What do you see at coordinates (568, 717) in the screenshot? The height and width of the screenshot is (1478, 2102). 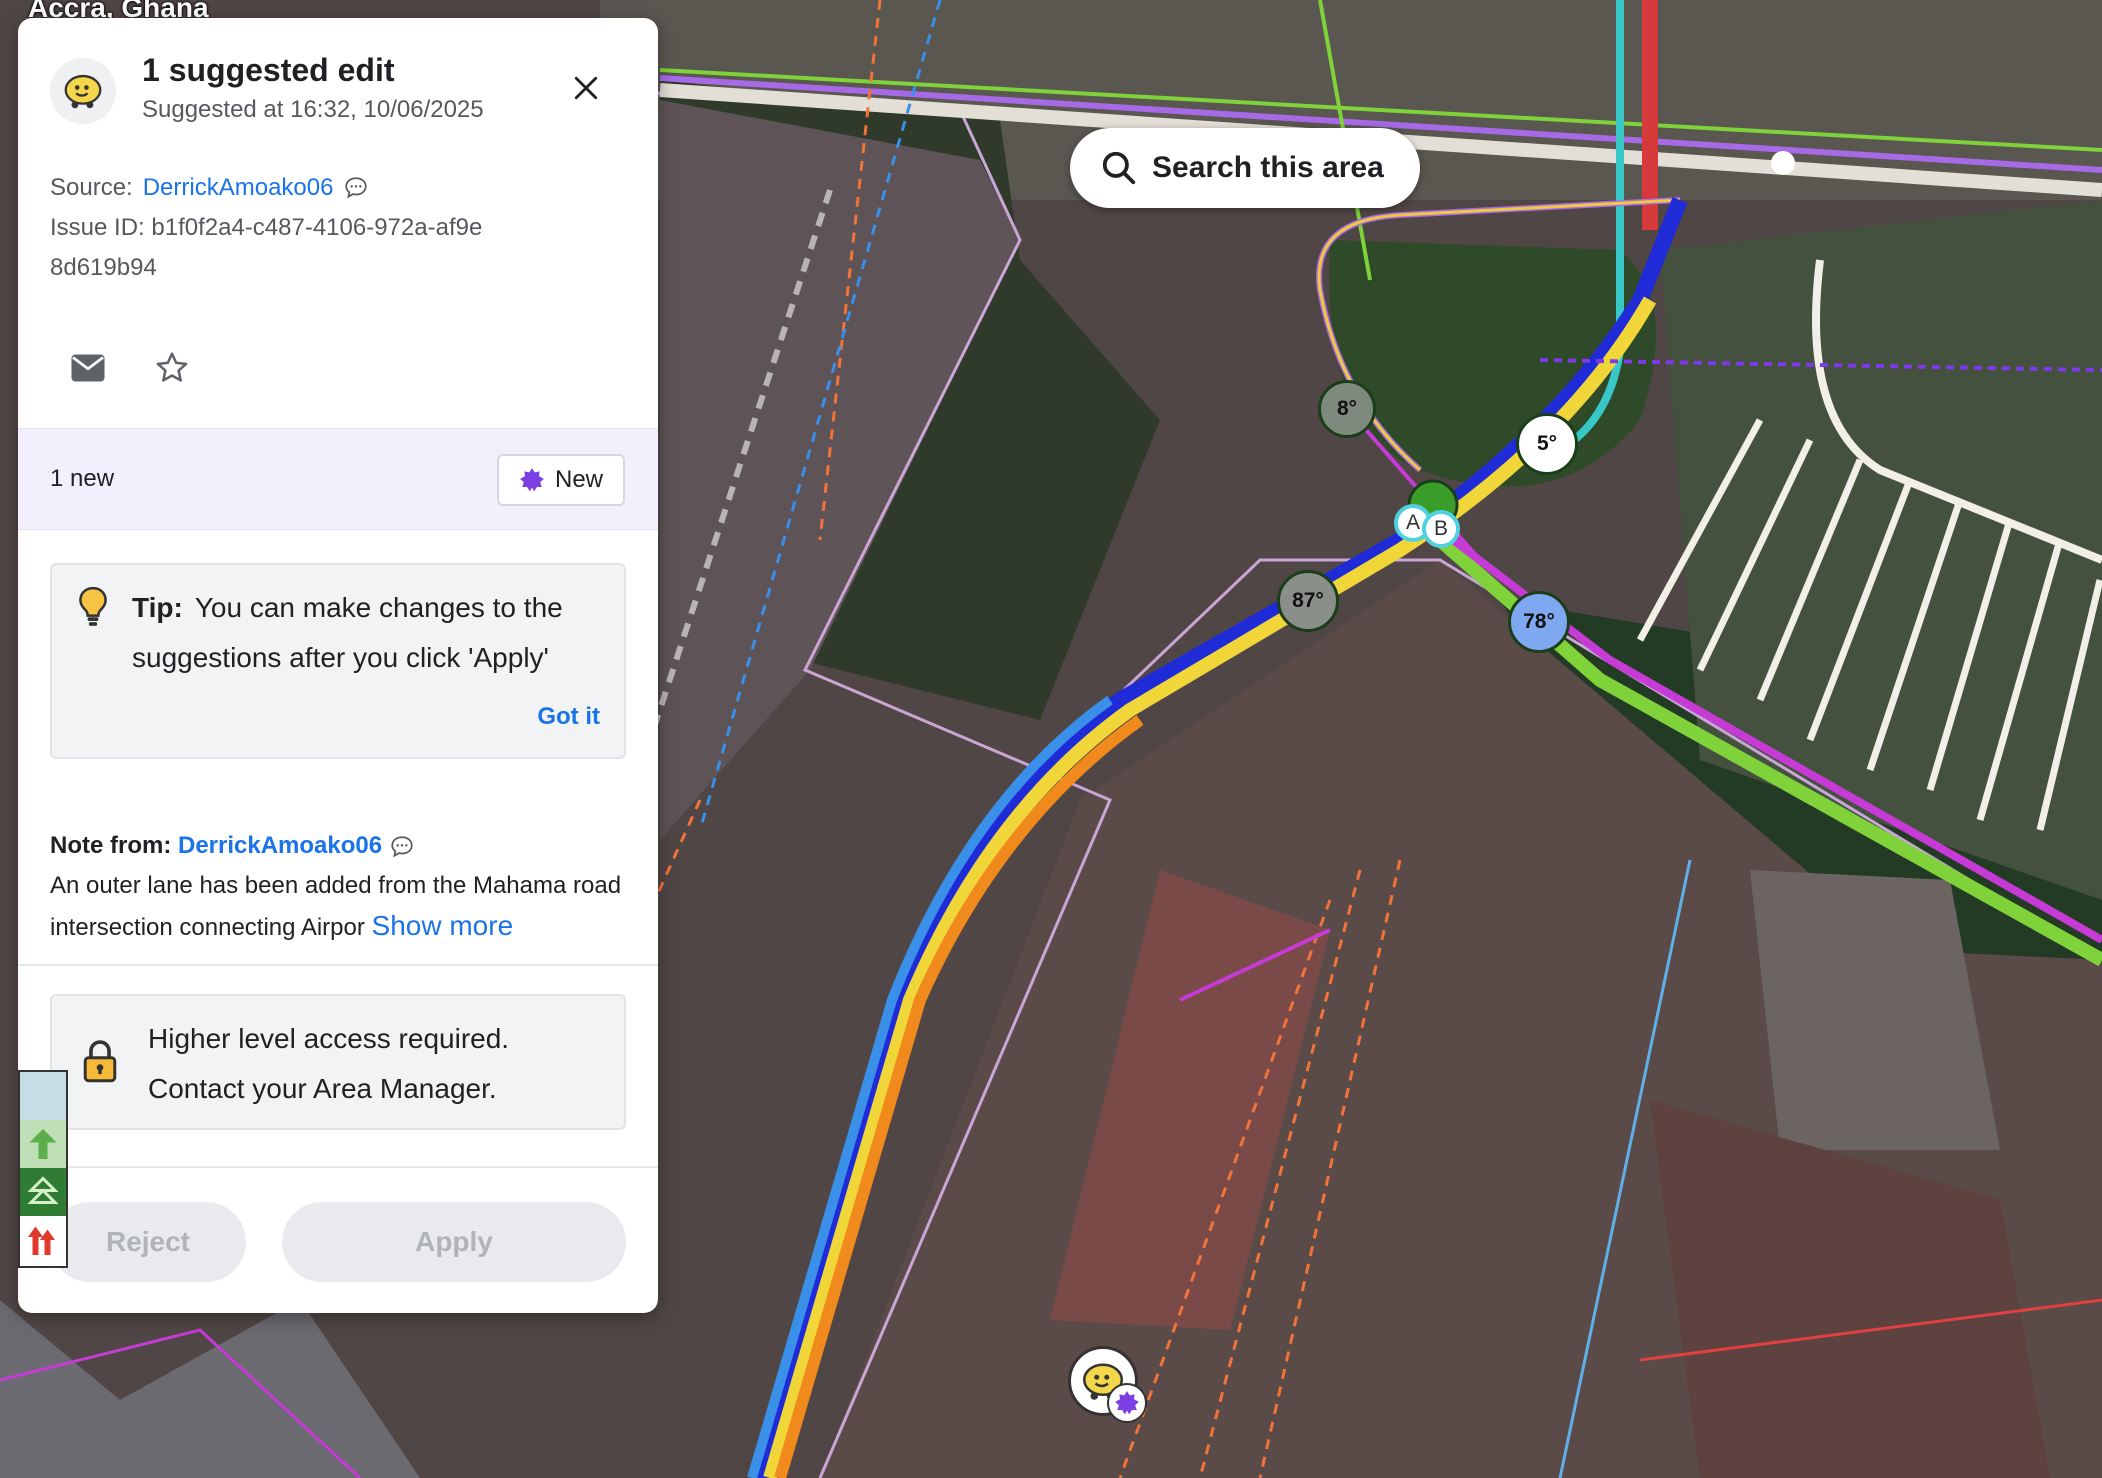 I see `got-it-button: Got it` at bounding box center [568, 717].